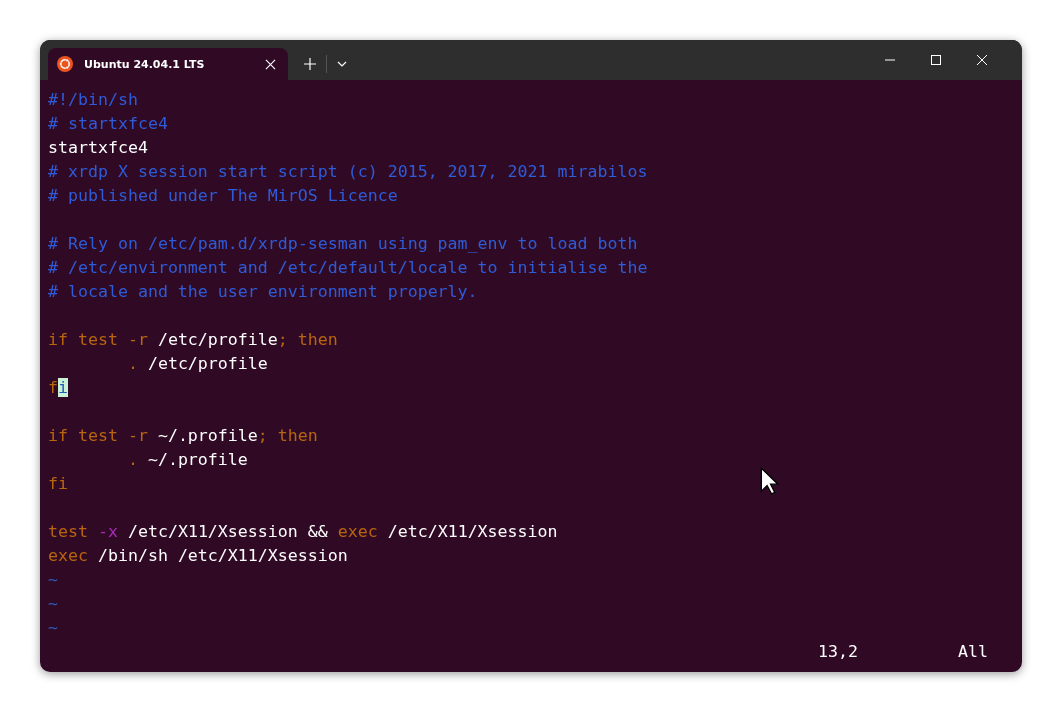  Describe the element at coordinates (838, 652) in the screenshot. I see `cursor-position: 13,2` at that location.